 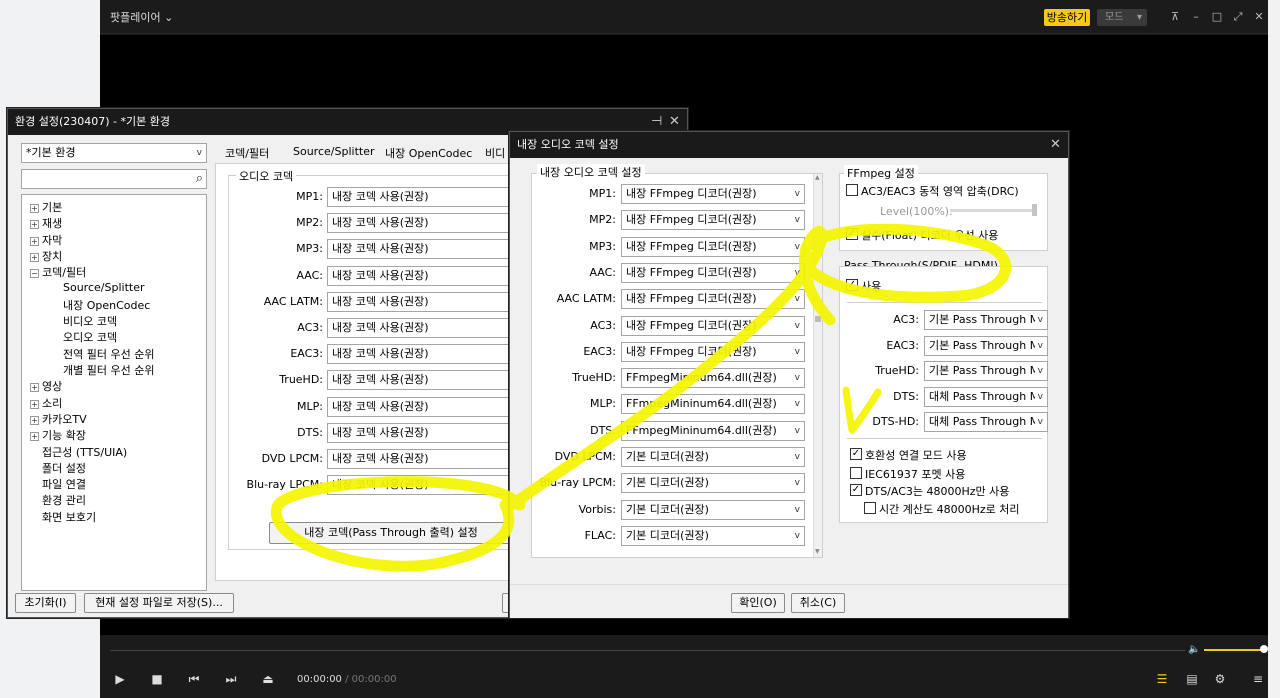 I want to click on tree-item: 전역 필터 우선 순위, so click(x=108, y=354).